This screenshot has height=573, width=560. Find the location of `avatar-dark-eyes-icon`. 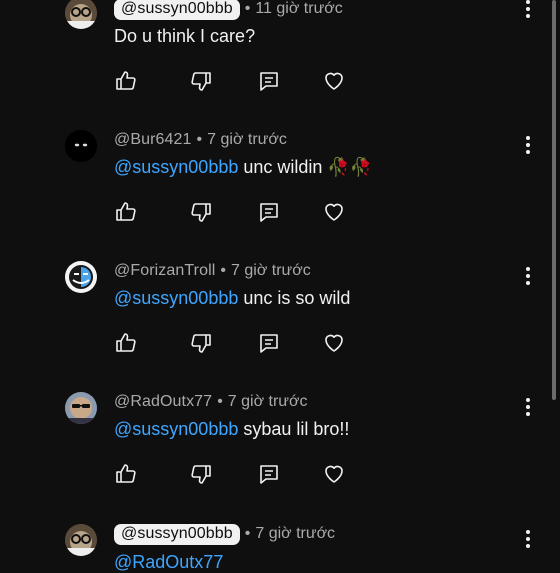

avatar-dark-eyes-icon is located at coordinates (81, 146).